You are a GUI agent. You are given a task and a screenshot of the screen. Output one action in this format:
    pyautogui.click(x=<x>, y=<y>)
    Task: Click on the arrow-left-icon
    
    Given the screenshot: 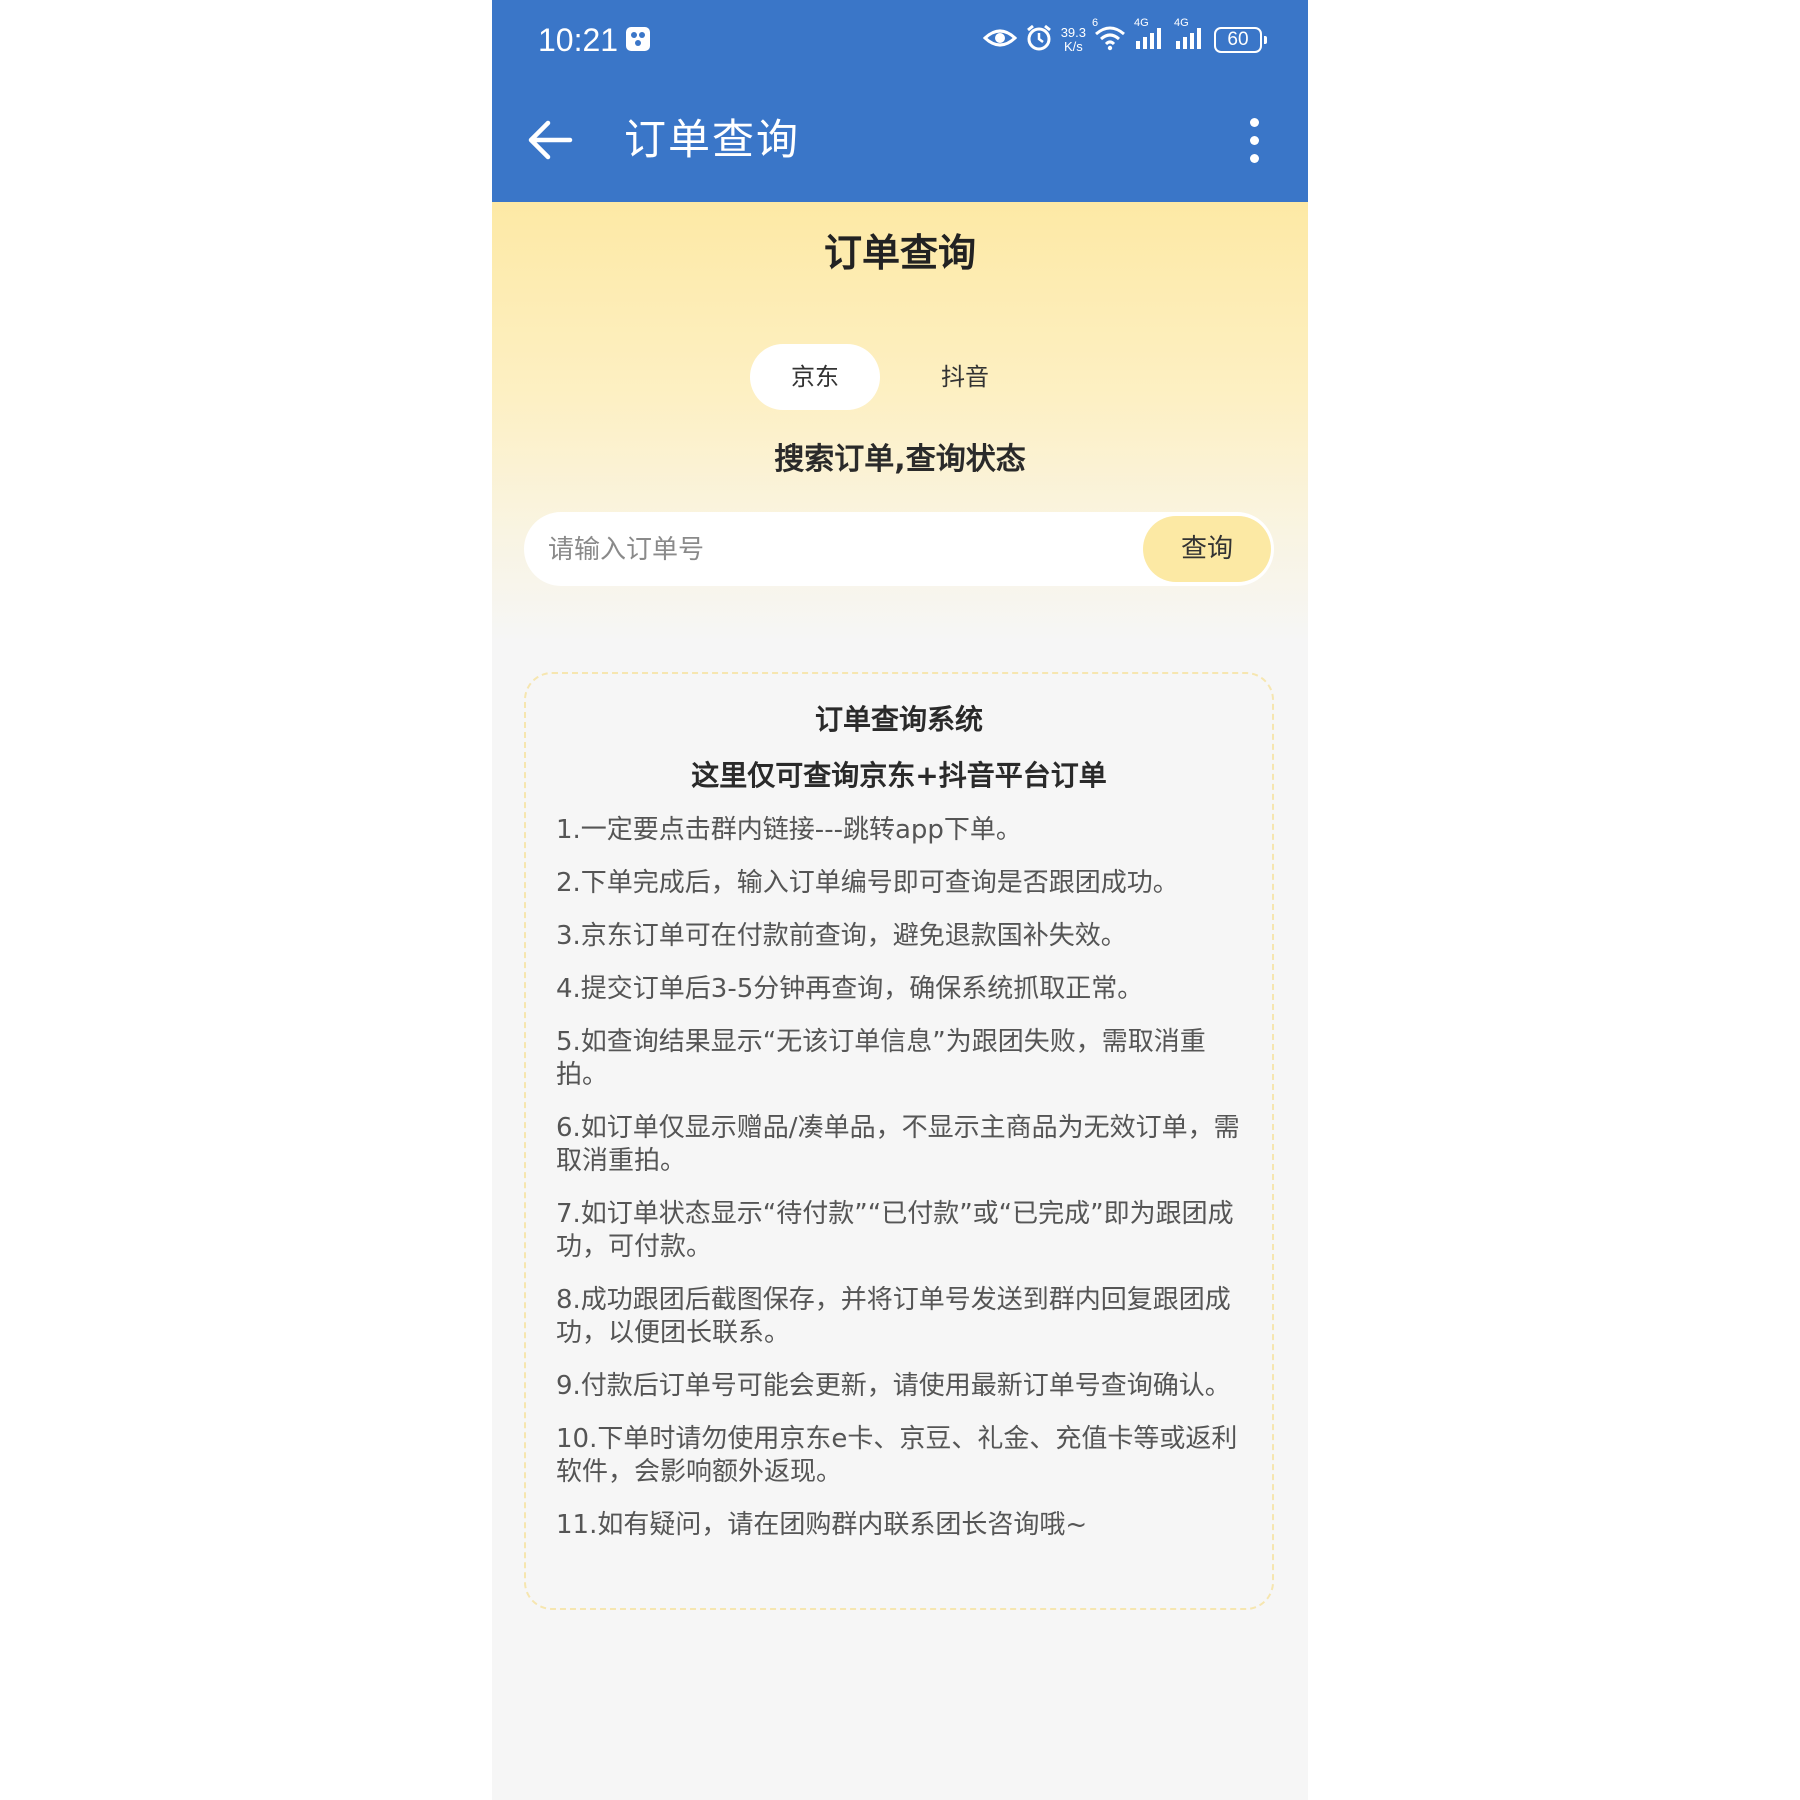 What is the action you would take?
    pyautogui.click(x=550, y=140)
    